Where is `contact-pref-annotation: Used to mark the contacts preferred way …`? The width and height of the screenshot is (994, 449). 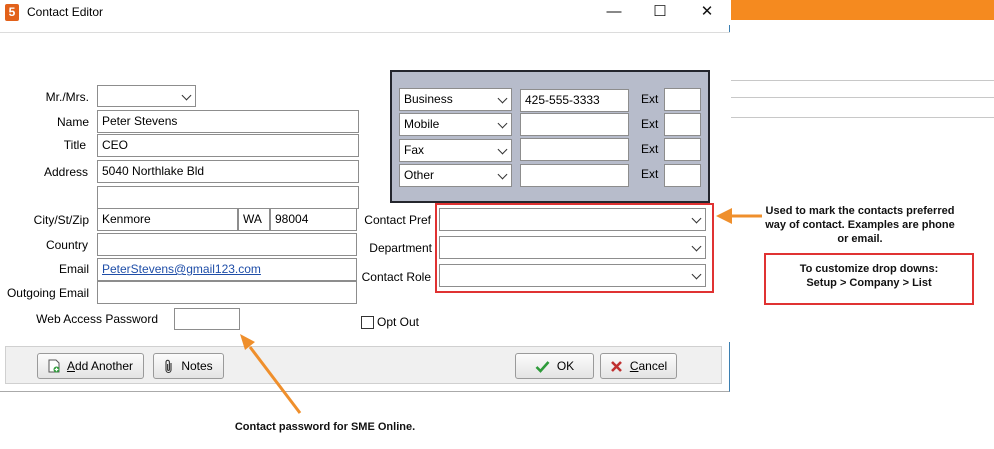 contact-pref-annotation: Used to mark the contacts preferred way … is located at coordinates (860, 225).